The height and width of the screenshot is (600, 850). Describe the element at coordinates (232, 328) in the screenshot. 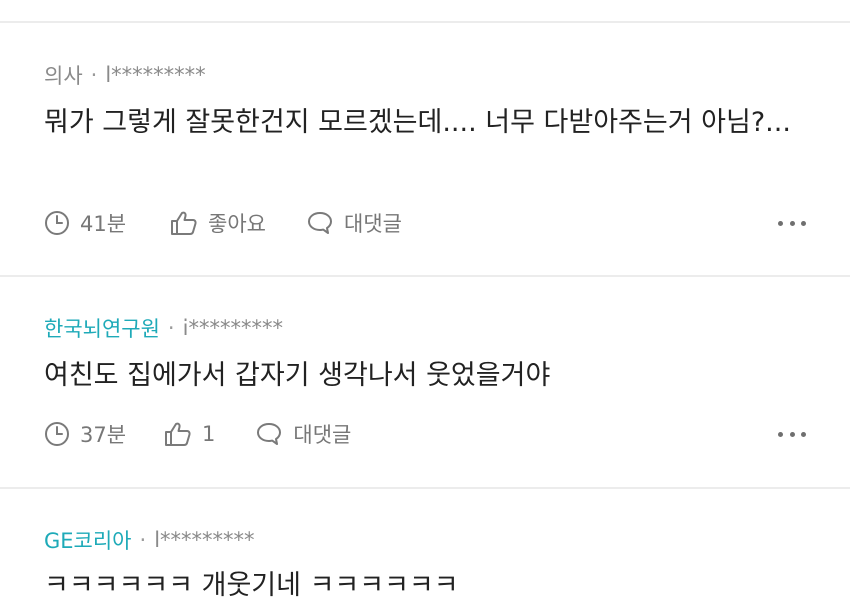

I see `user-id: i*********` at that location.